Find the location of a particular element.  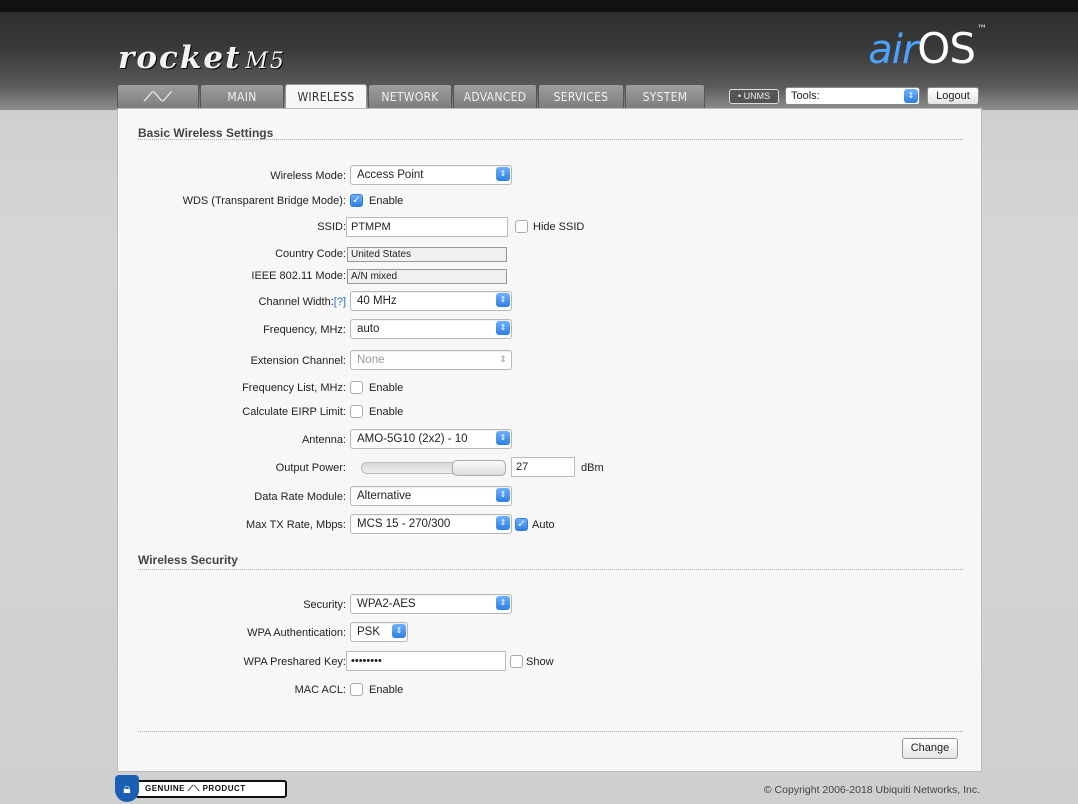

change-button: Change is located at coordinates (930, 748).